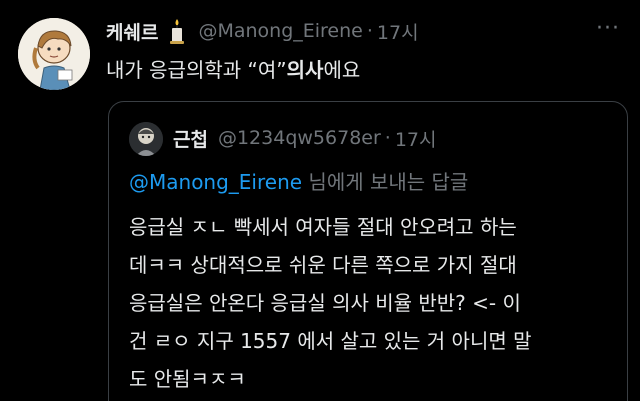  Describe the element at coordinates (190, 138) in the screenshot. I see `quoted-display-name: 근첩` at that location.